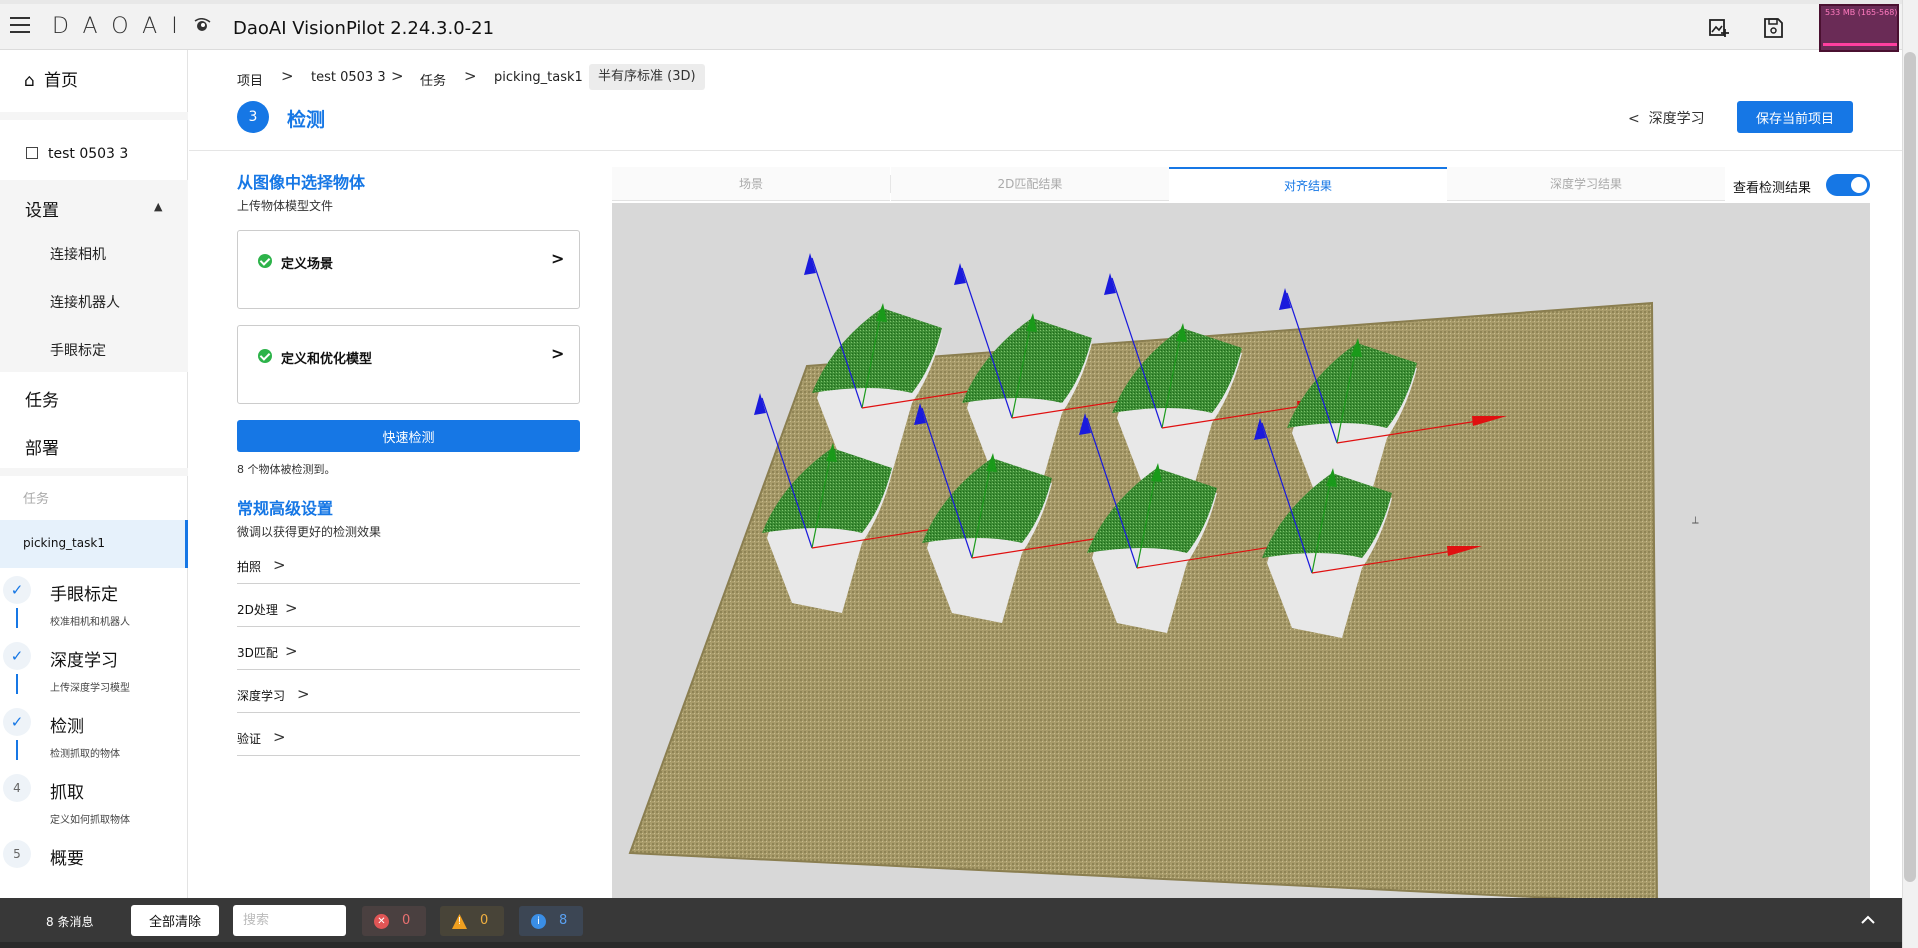 This screenshot has height=948, width=1918. Describe the element at coordinates (61, 81) in the screenshot. I see `sidebar-home-label: 首页` at that location.